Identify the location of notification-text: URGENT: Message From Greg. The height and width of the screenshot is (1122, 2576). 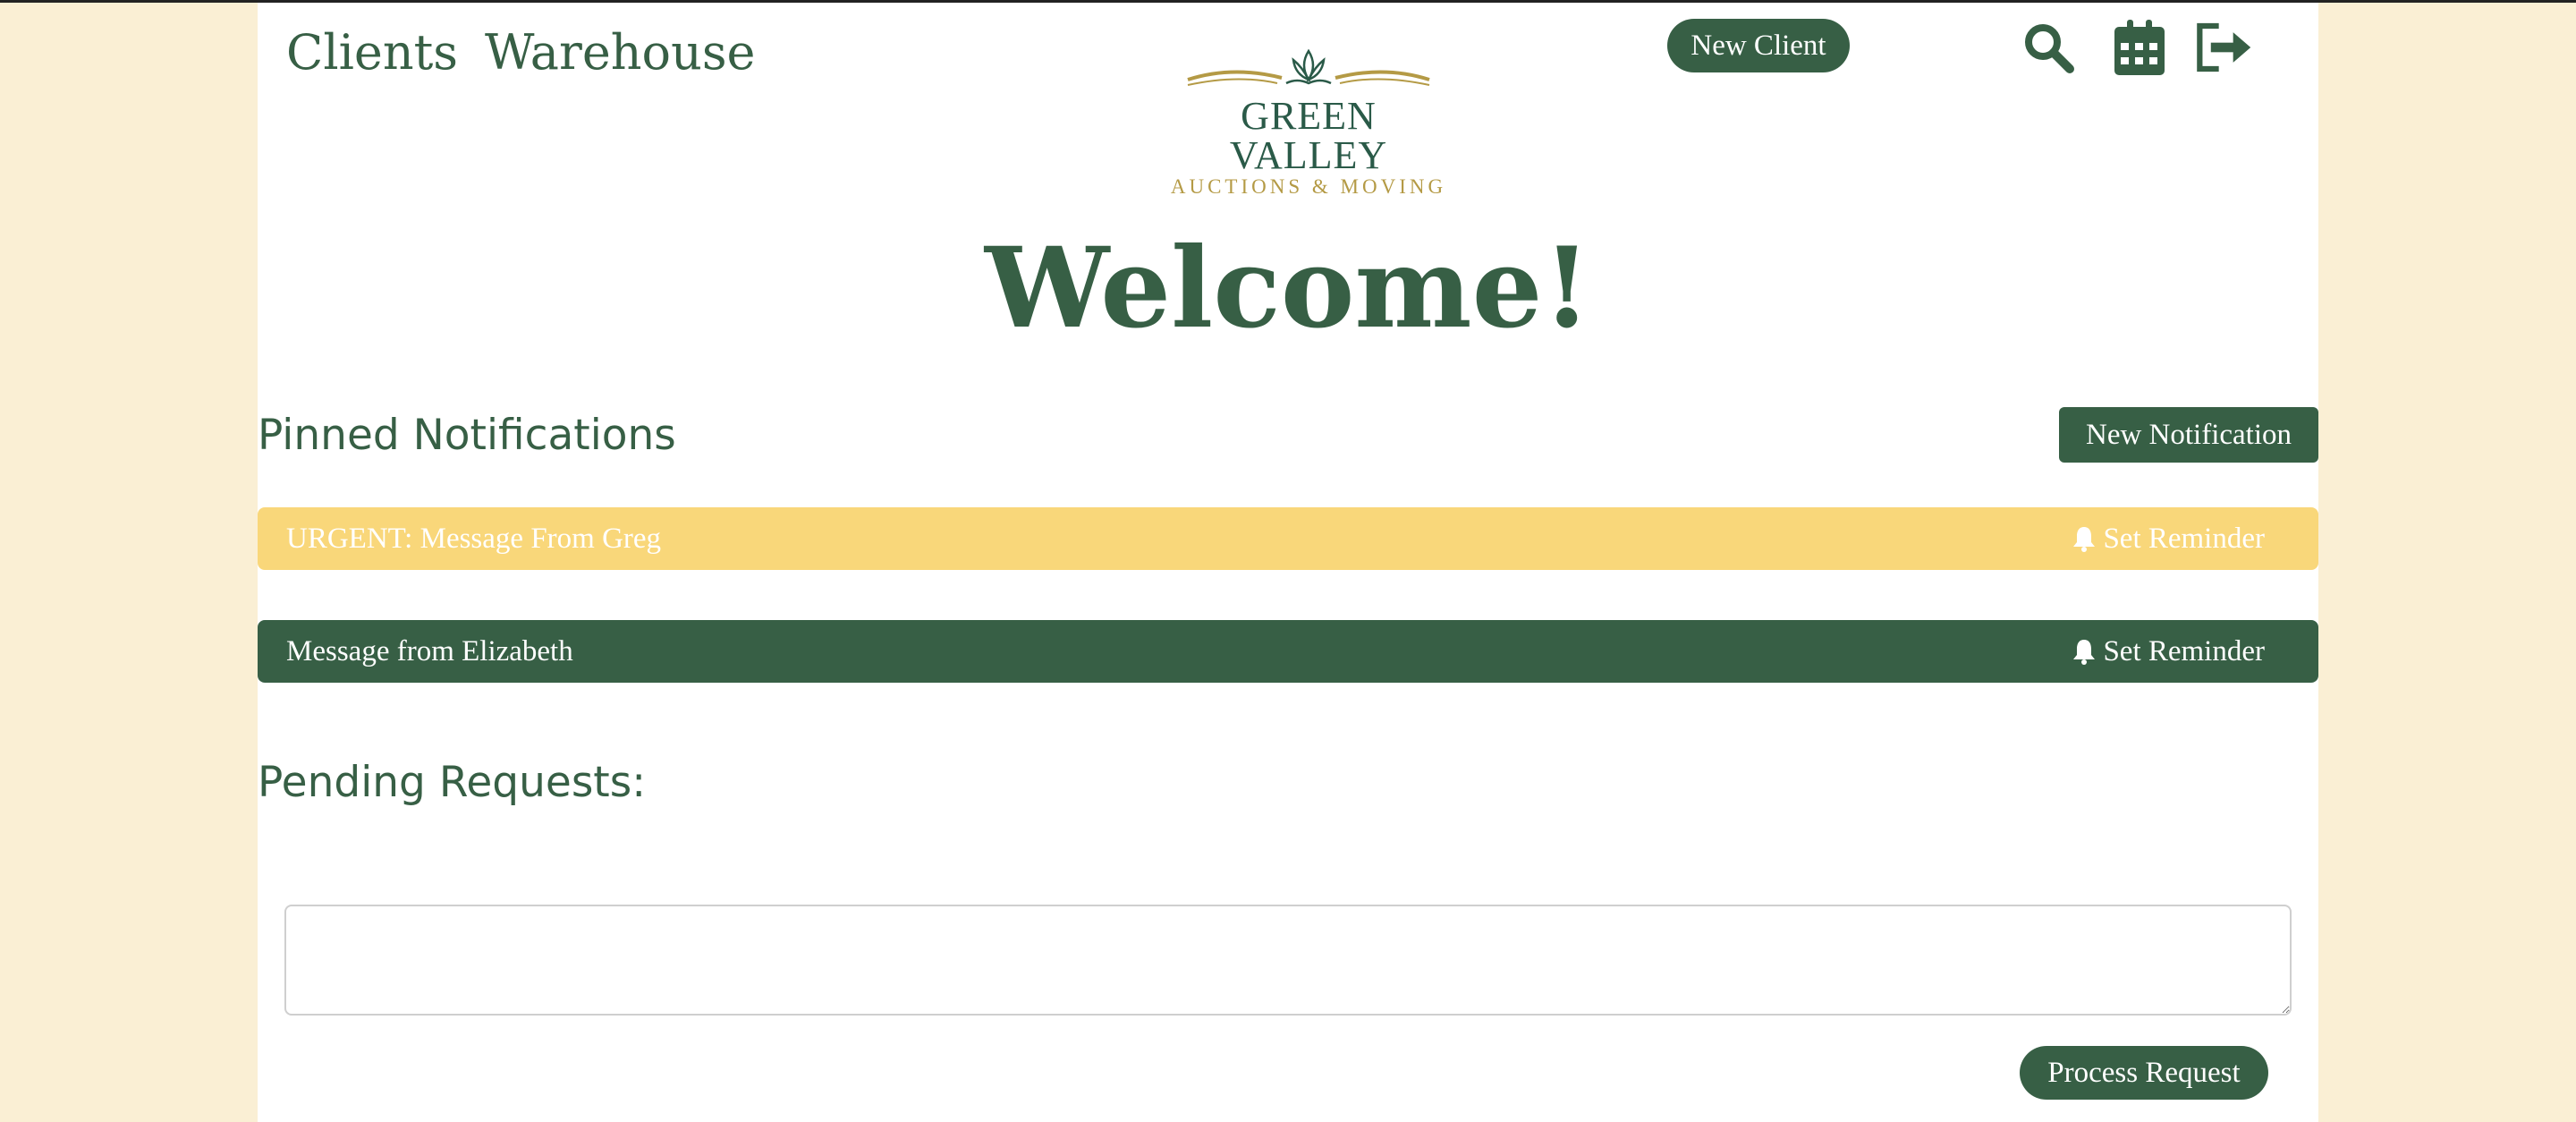
(474, 538).